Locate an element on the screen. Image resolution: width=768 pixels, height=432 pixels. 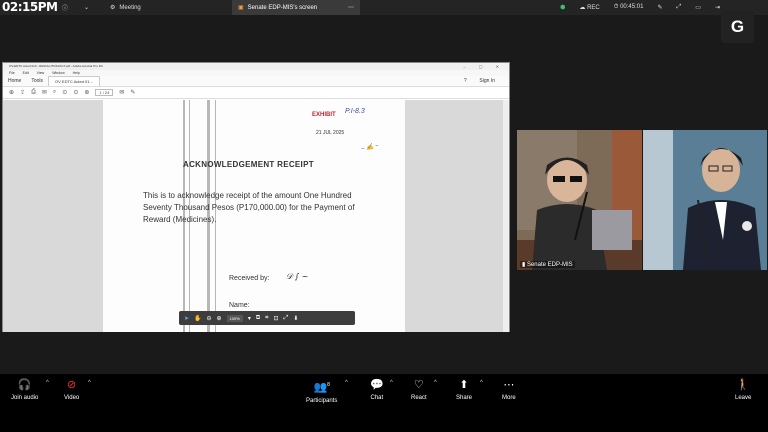
join-audio-label: Join audio is located at coordinates (25, 398).